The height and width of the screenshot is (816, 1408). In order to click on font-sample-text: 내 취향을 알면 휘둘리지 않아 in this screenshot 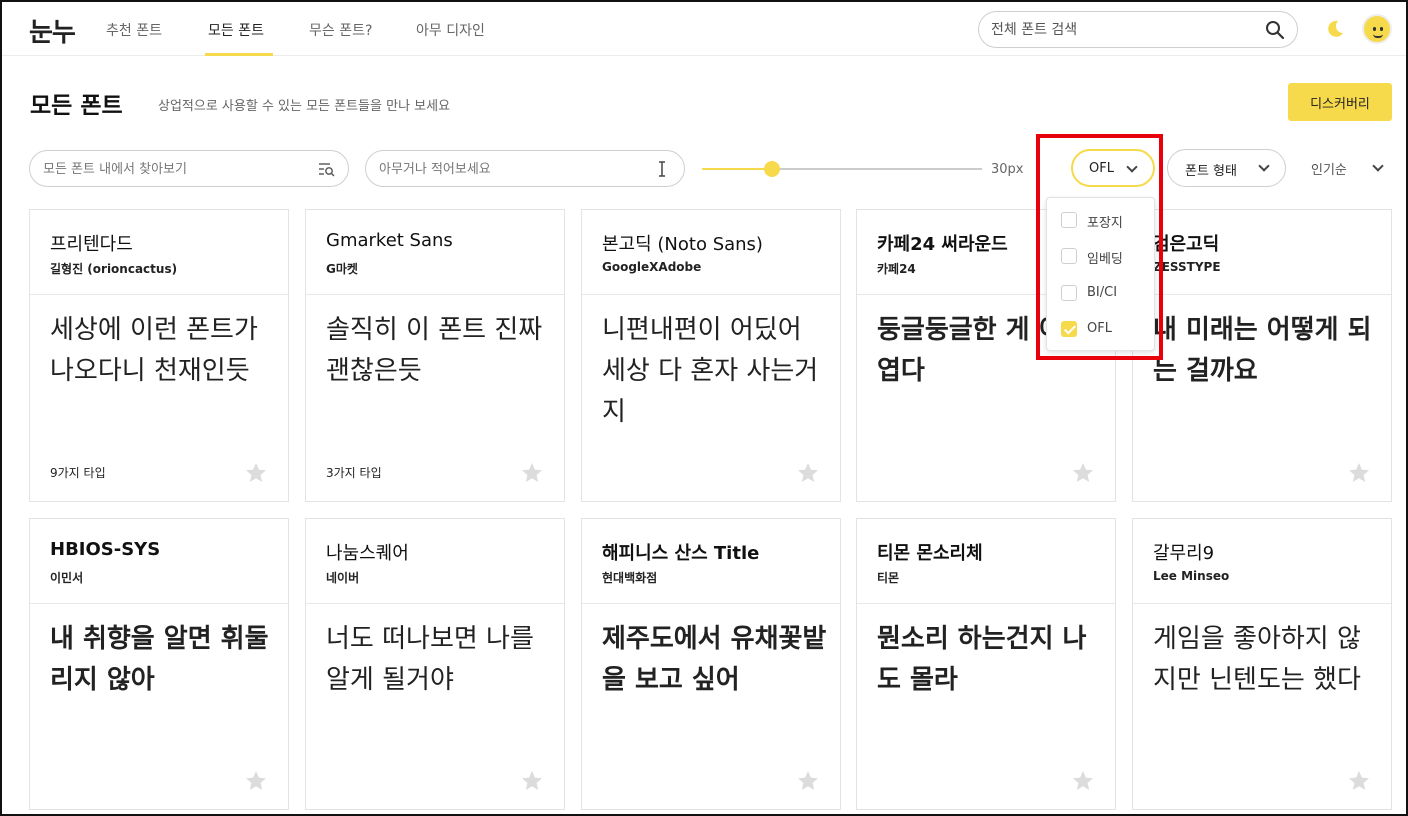, I will do `click(159, 659)`.